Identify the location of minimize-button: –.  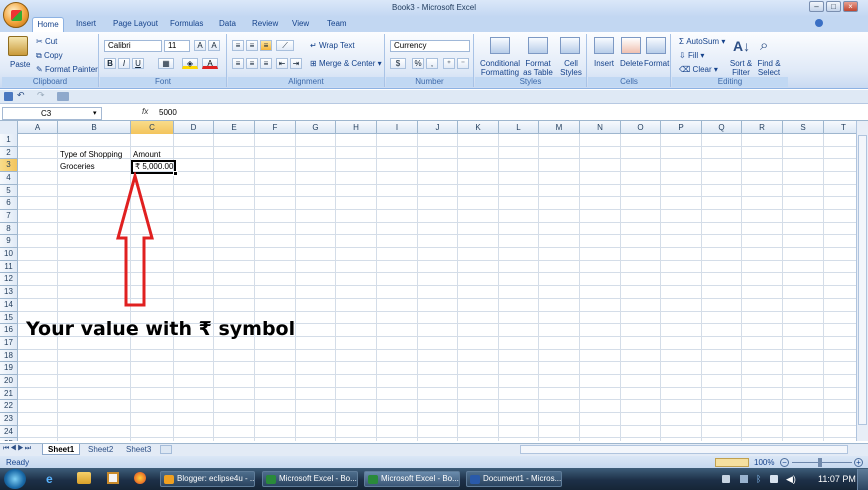
(816, 6).